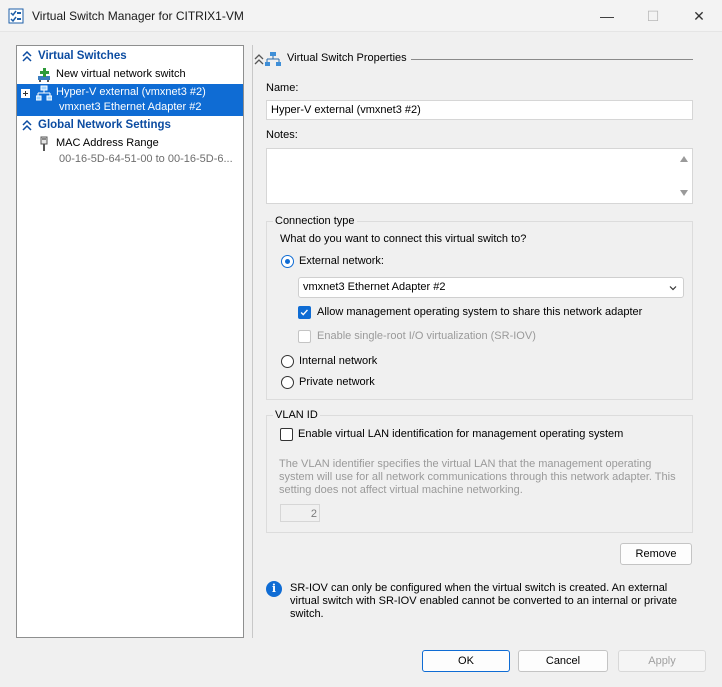  What do you see at coordinates (131, 92) in the screenshot?
I see `switch-name-label: Hyper-V external (vmxnet3 #2)` at bounding box center [131, 92].